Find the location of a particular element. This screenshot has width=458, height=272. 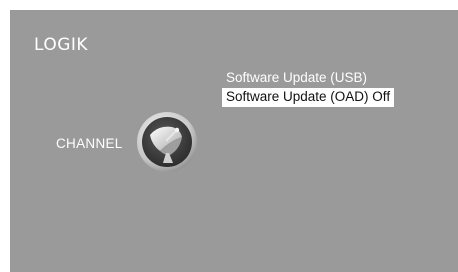

menu-item-software-update-oad: Software Update (OAD) Off is located at coordinates (308, 97).